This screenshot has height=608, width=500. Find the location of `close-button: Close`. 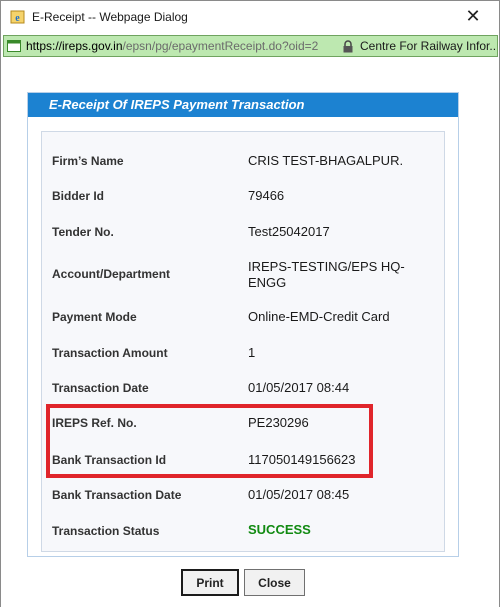

close-button: Close is located at coordinates (274, 582).